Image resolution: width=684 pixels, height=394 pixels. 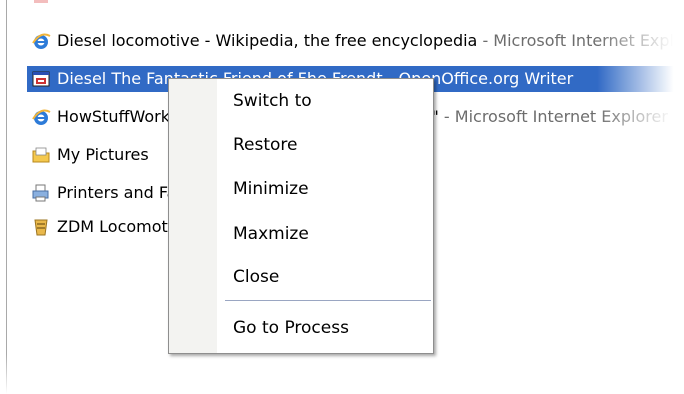 What do you see at coordinates (41, 1) in the screenshot?
I see `app-icon` at bounding box center [41, 1].